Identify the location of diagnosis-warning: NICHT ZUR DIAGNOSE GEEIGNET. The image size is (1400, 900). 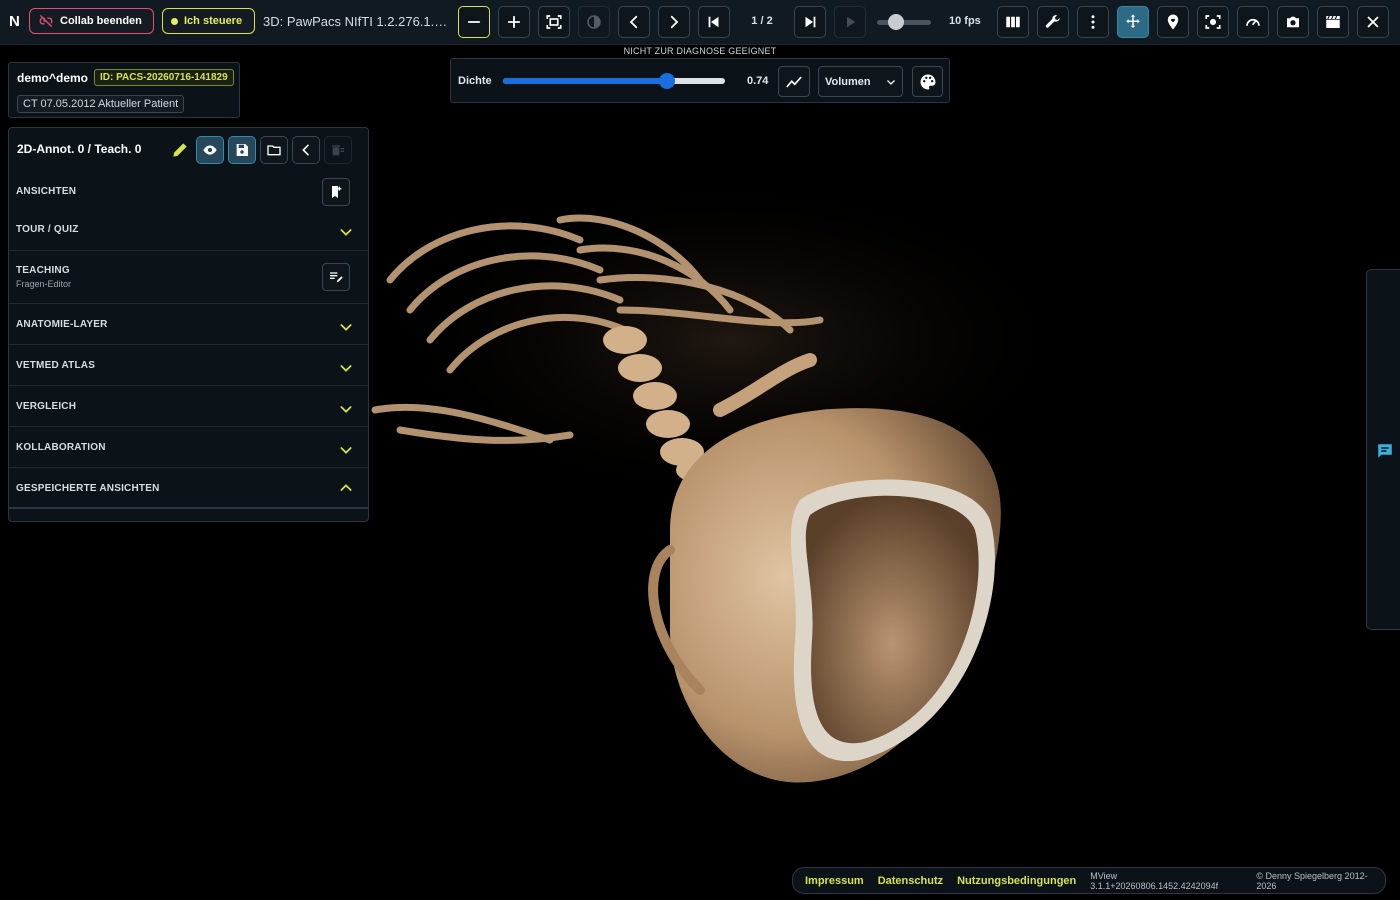
(700, 51).